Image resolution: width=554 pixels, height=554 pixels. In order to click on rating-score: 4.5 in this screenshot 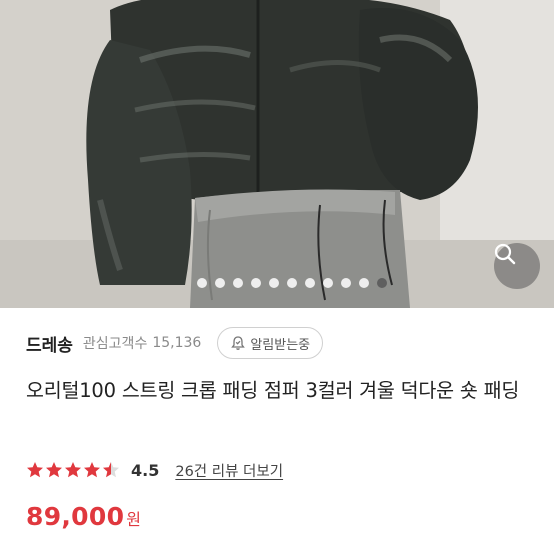, I will do `click(145, 470)`.